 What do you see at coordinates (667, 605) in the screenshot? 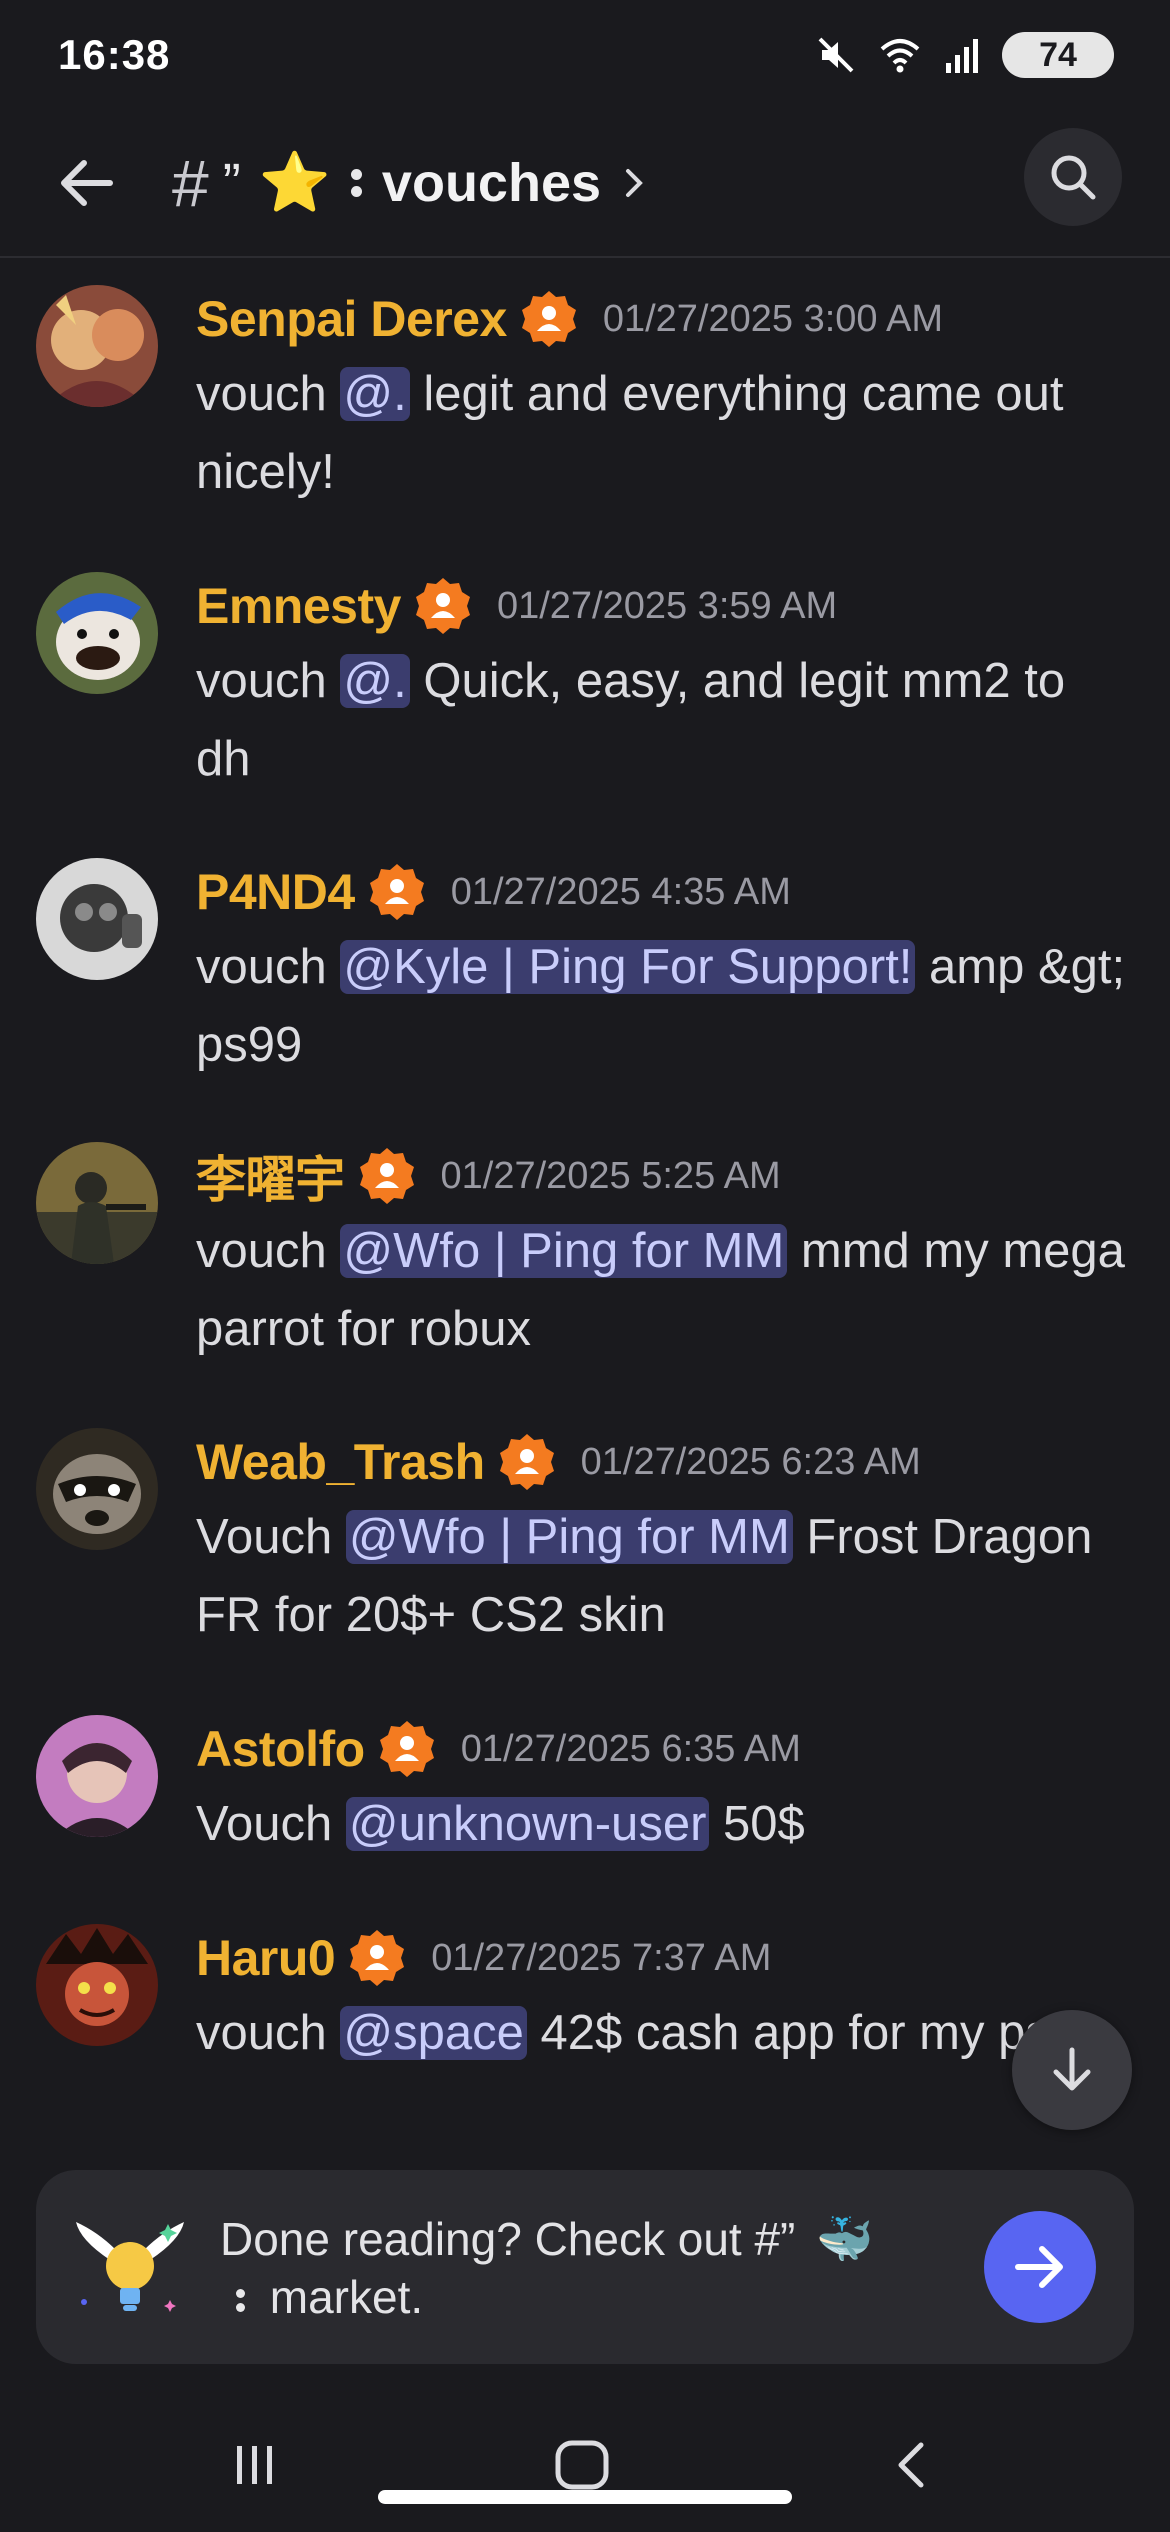
I see `timestamp: 01/27/2025 3:59 AM` at bounding box center [667, 605].